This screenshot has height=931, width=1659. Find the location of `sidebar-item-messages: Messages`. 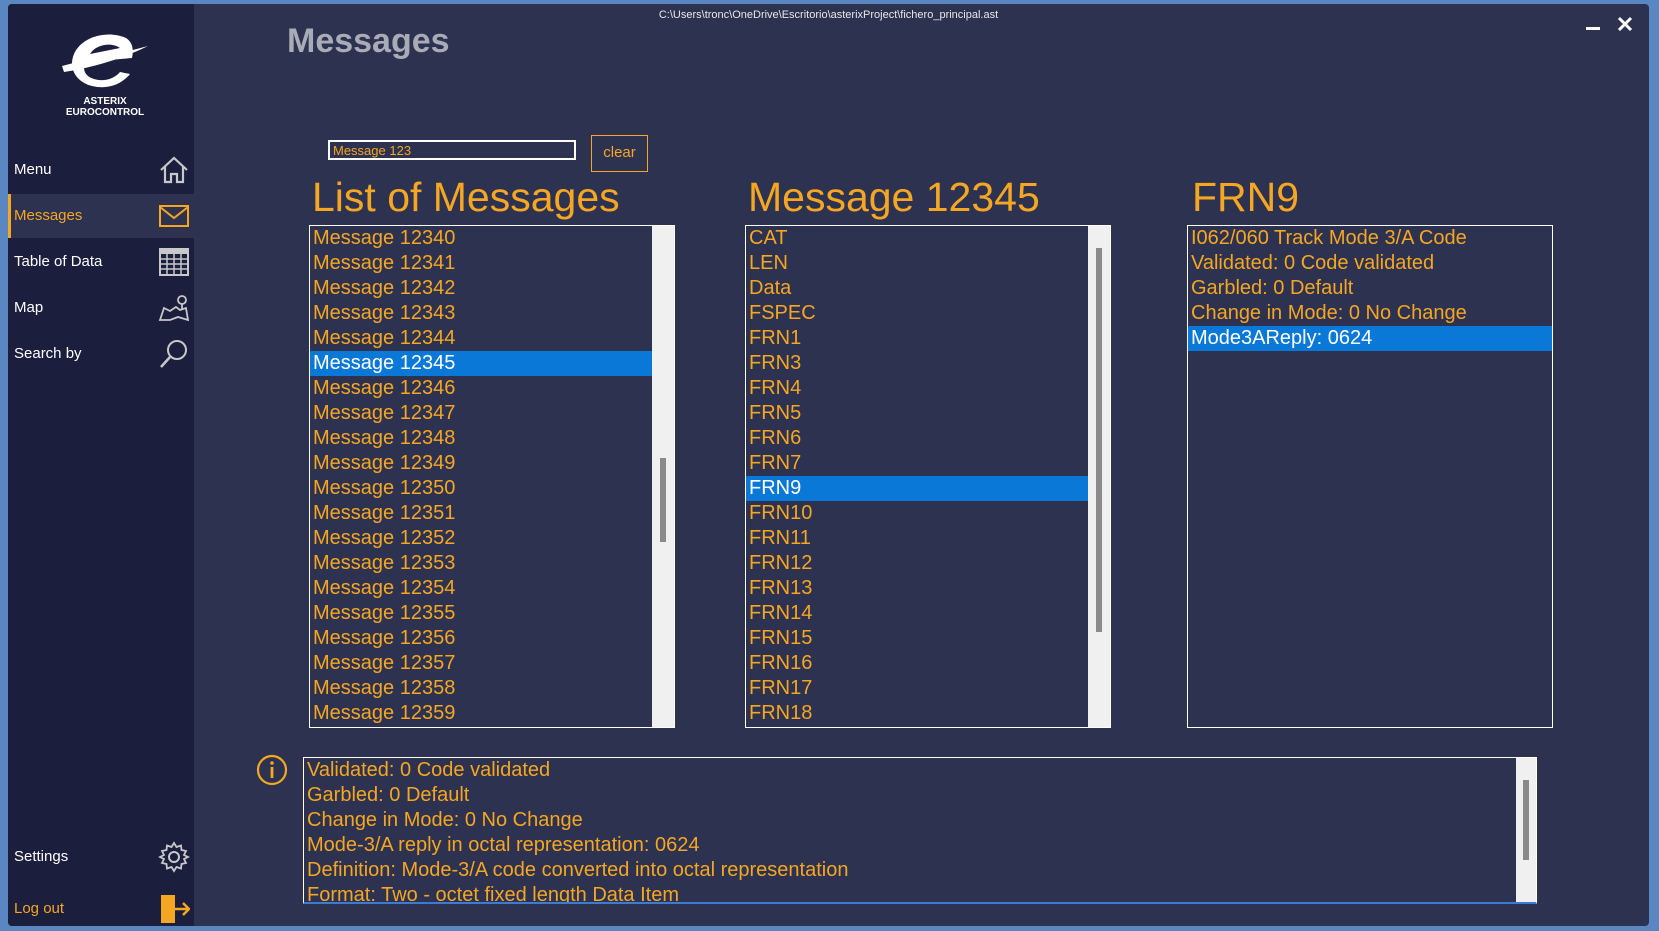

sidebar-item-messages: Messages is located at coordinates (101, 216).